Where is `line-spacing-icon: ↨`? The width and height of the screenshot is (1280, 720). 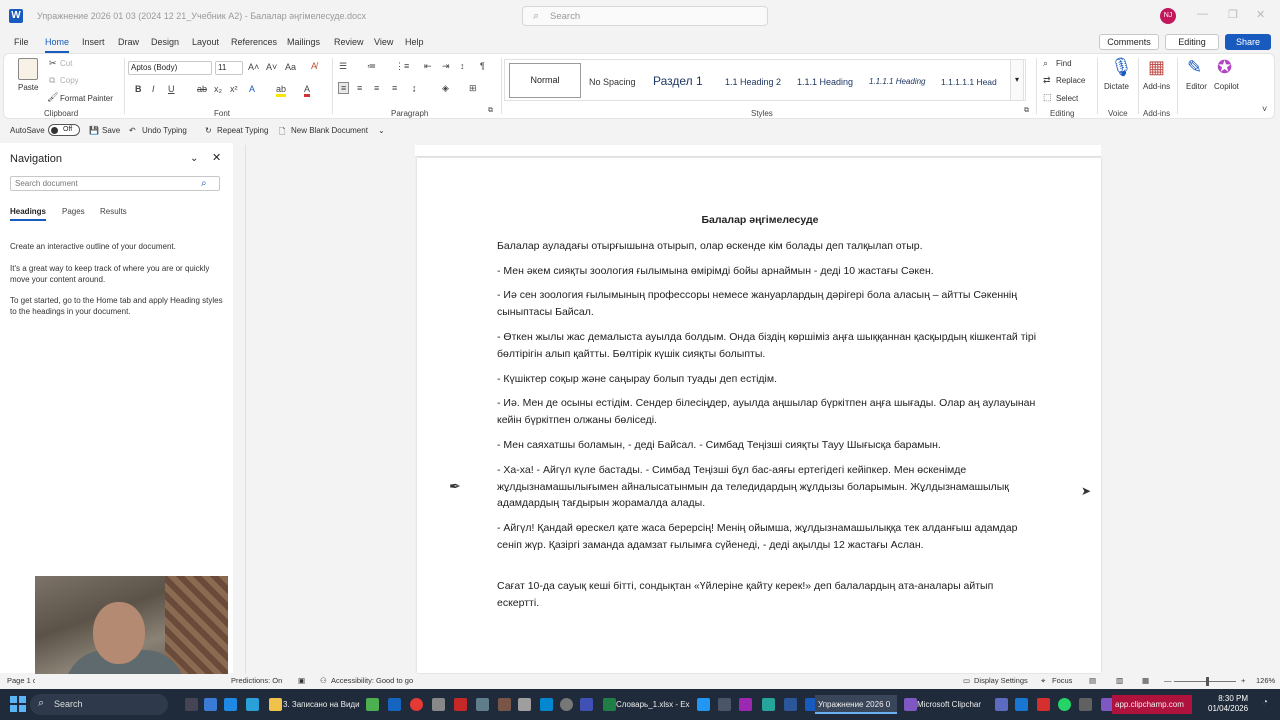
line-spacing-icon: ↨ is located at coordinates (414, 88).